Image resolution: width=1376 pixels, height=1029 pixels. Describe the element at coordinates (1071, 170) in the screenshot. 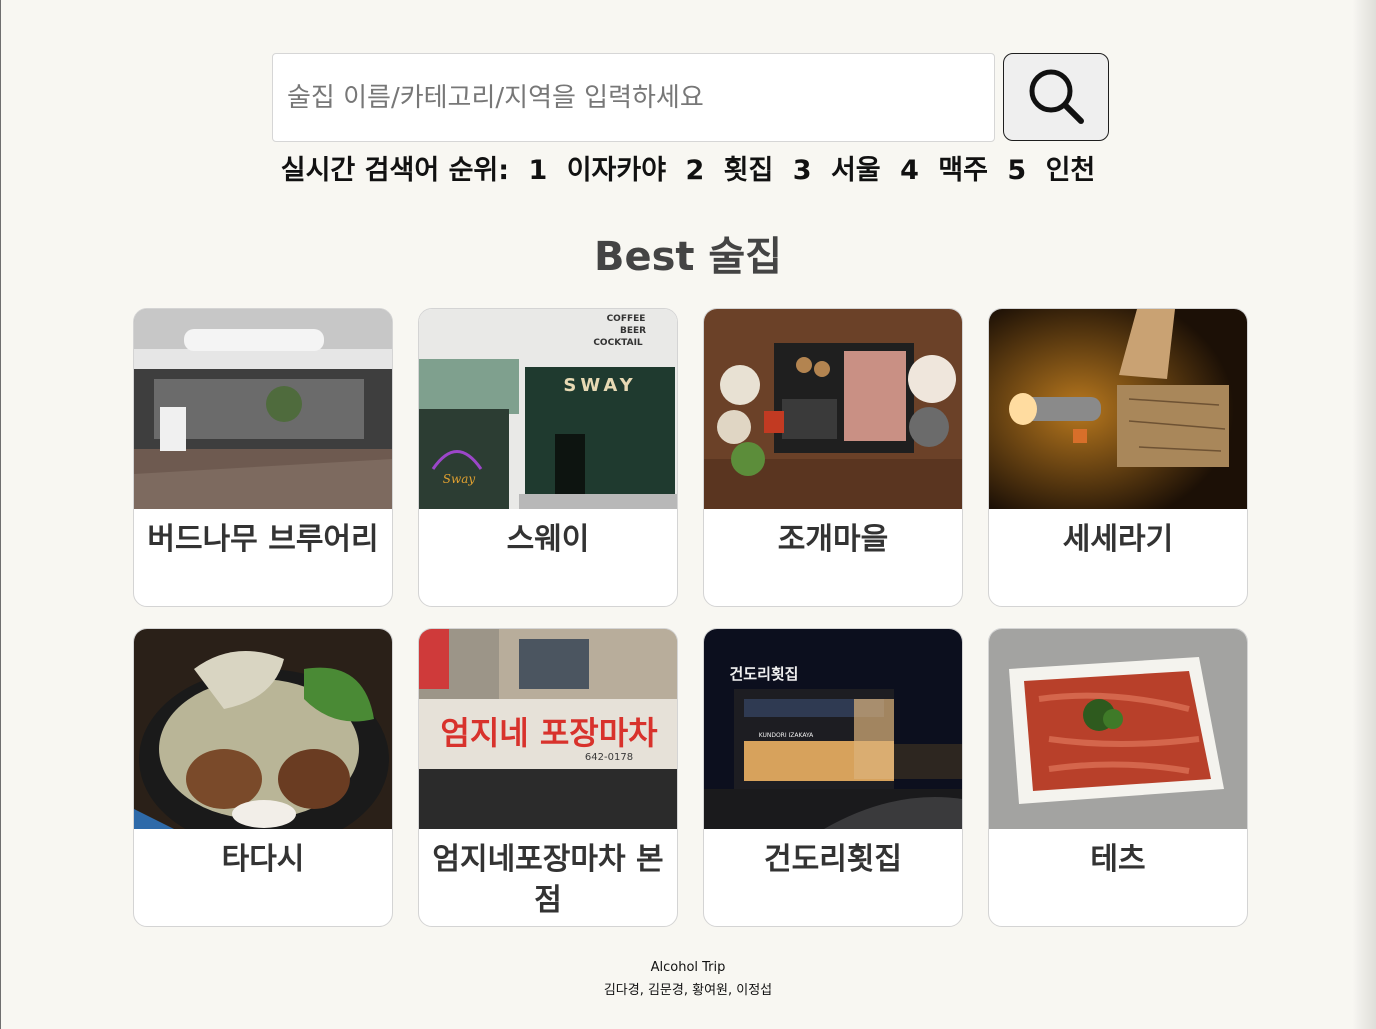

I see `trending-term-5: 인천` at that location.